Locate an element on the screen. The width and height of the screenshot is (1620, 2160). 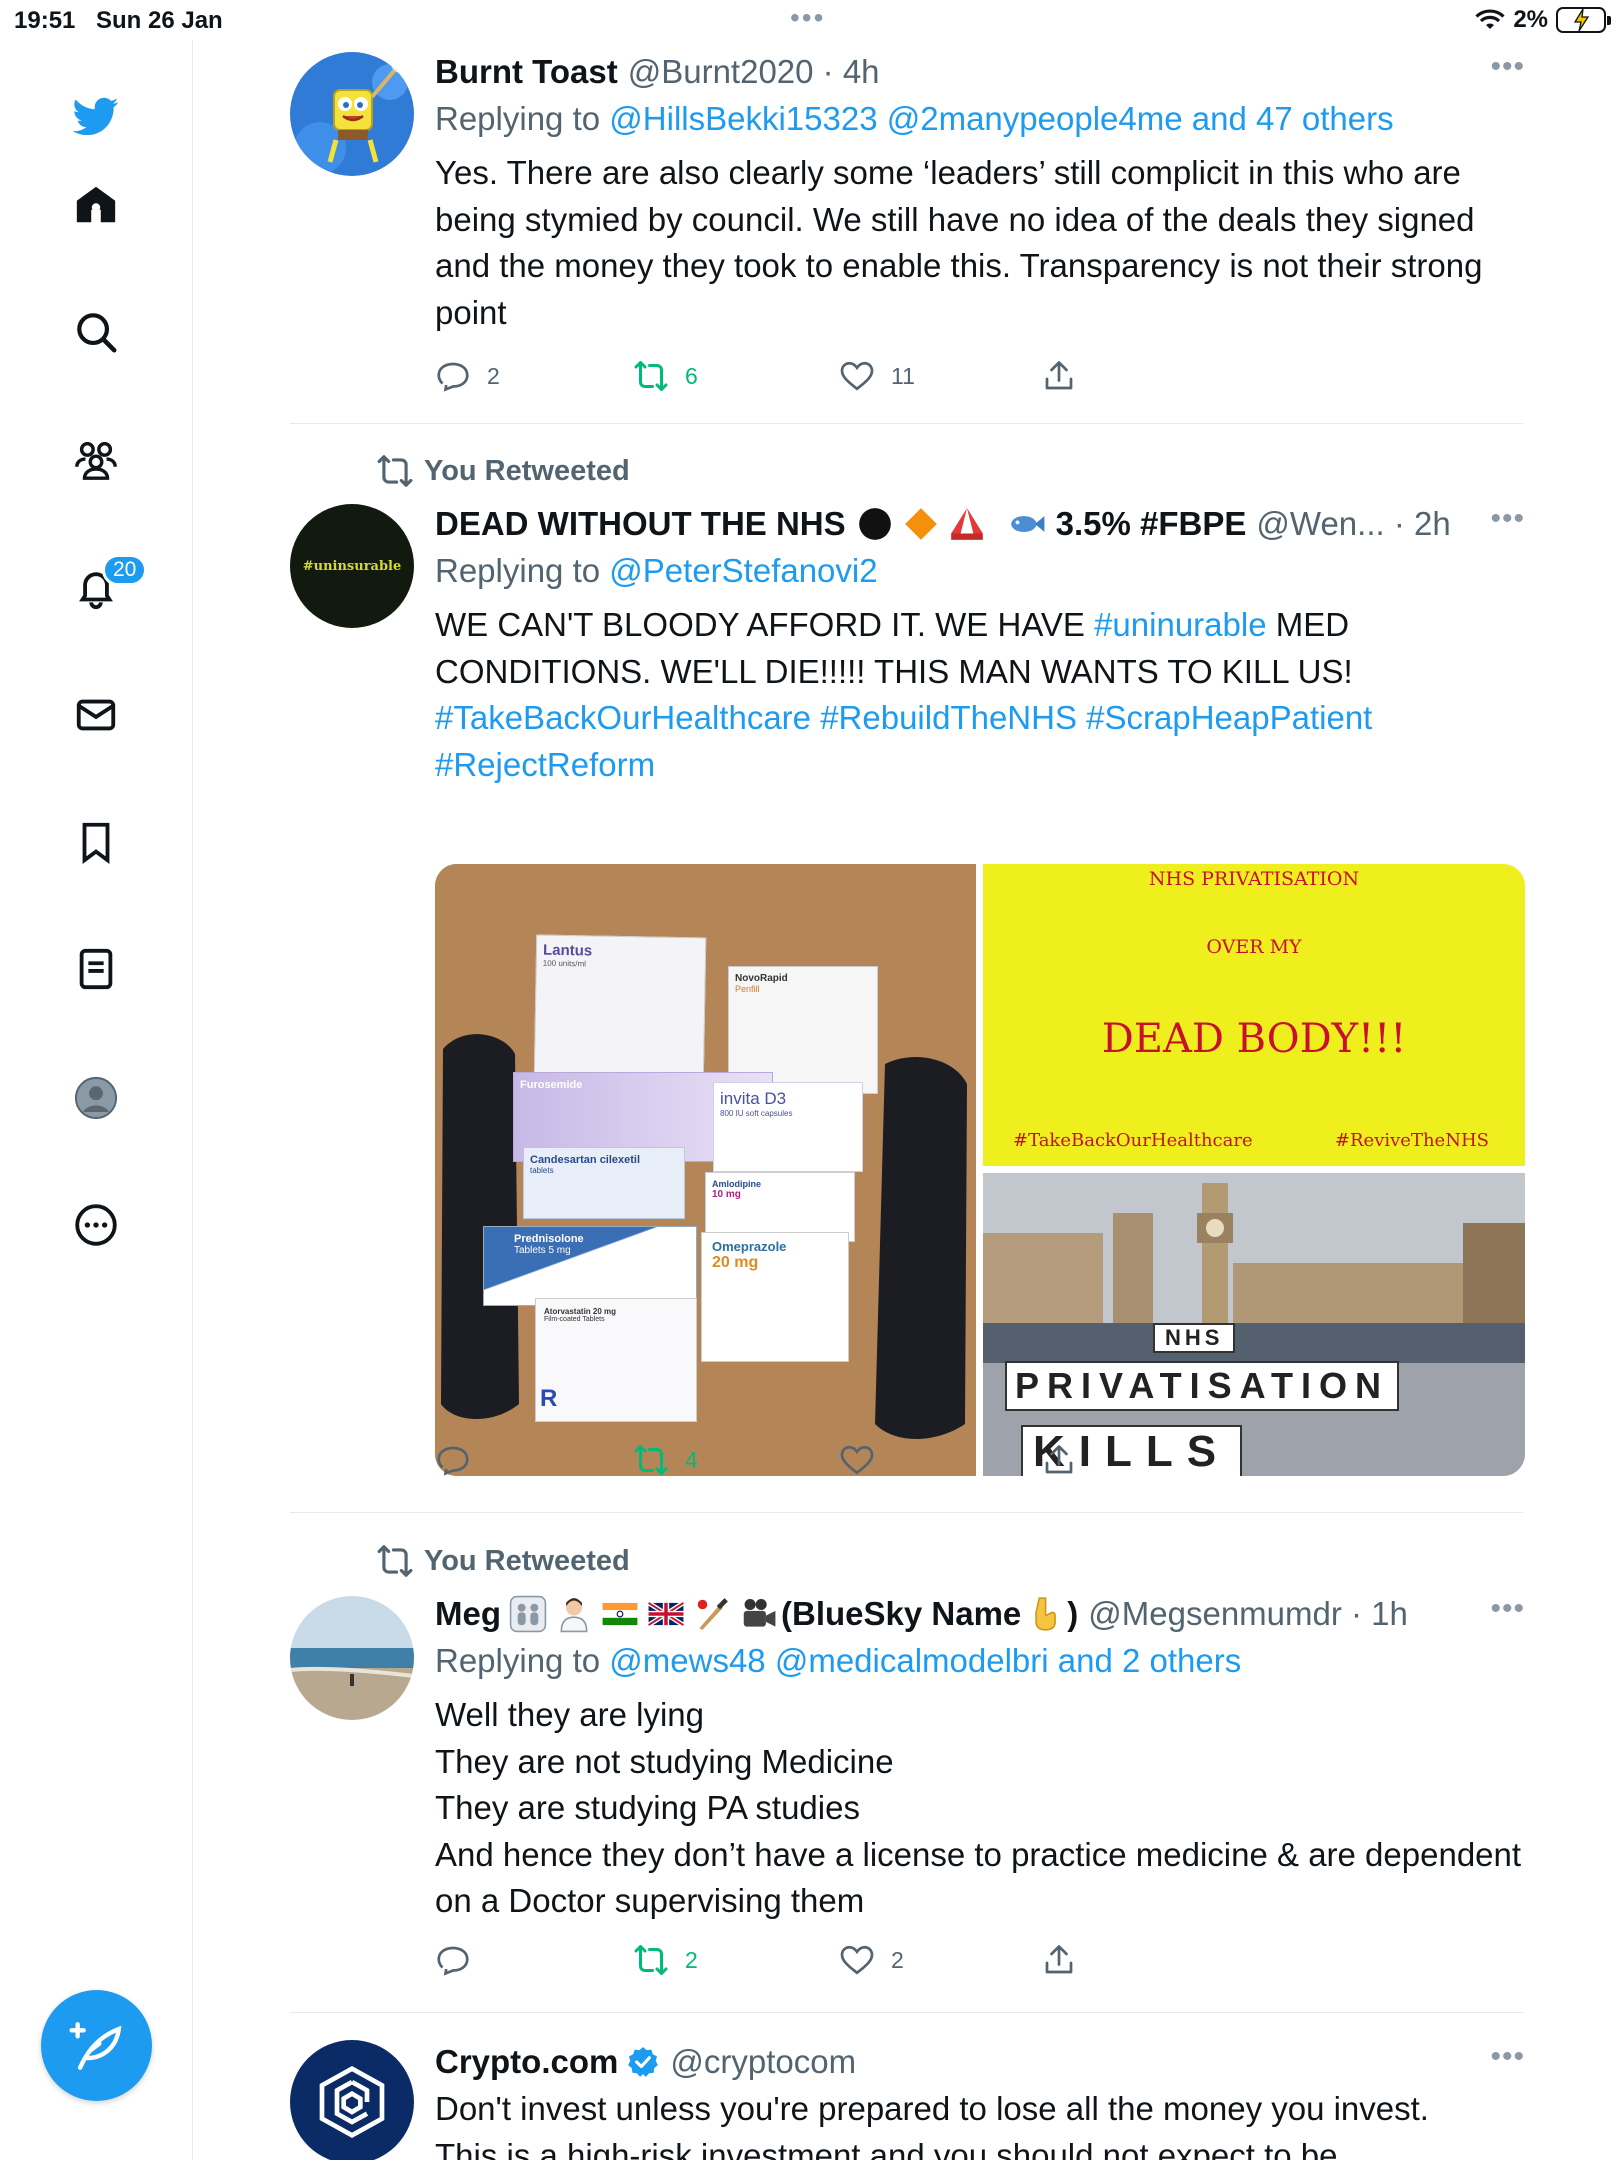
like-count: 2 is located at coordinates (897, 1959).